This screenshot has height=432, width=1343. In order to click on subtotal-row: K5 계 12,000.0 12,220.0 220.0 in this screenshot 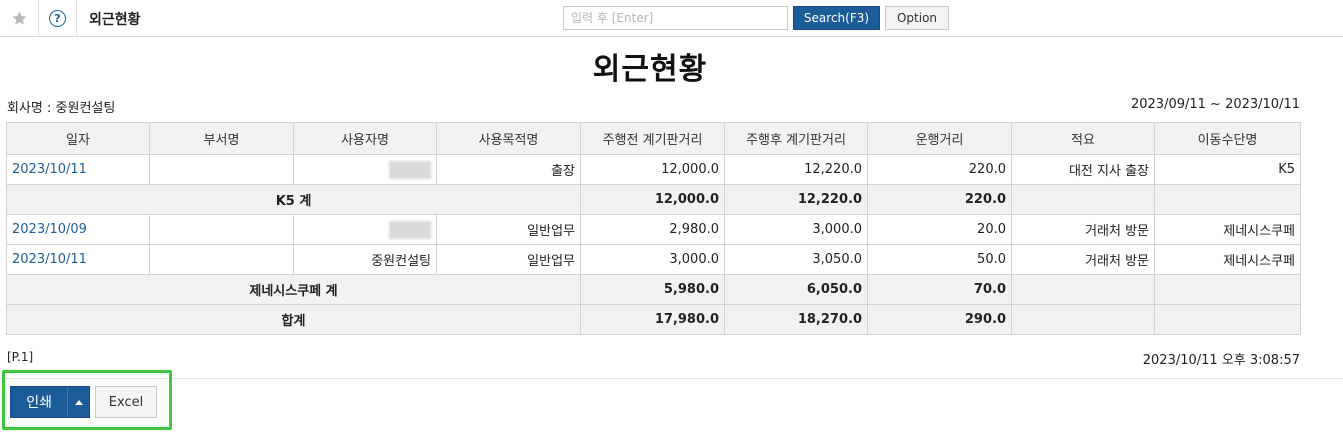, I will do `click(653, 199)`.